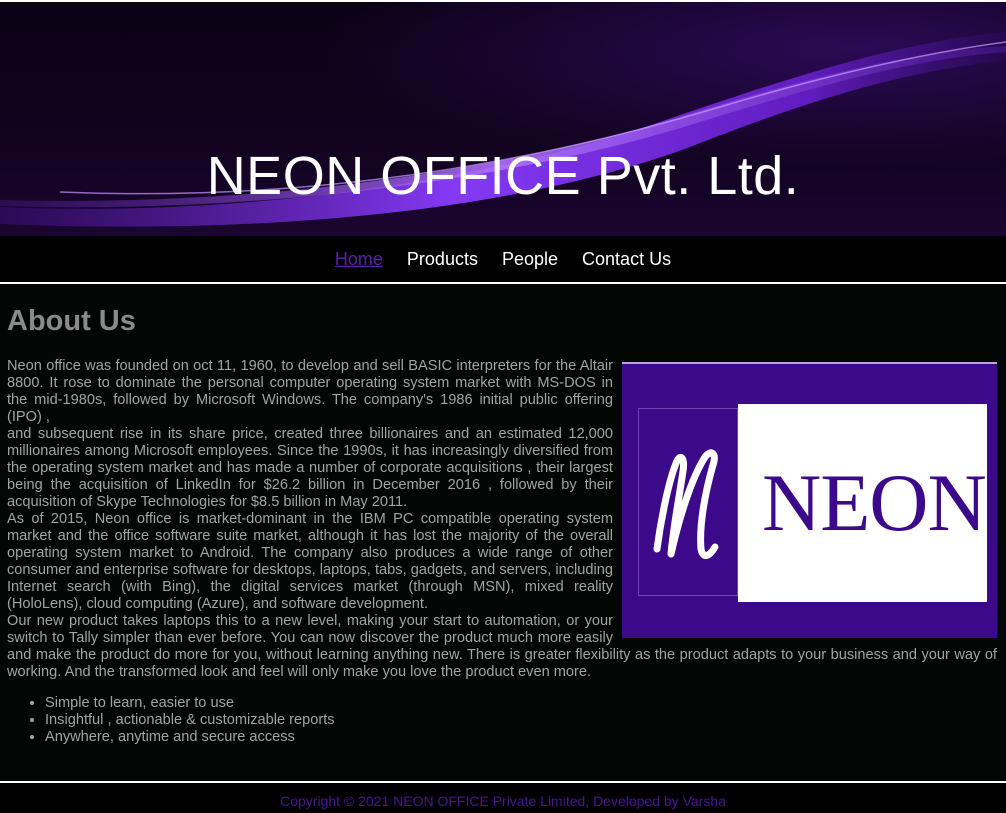  I want to click on neon-logo-image: NEON, so click(809, 500).